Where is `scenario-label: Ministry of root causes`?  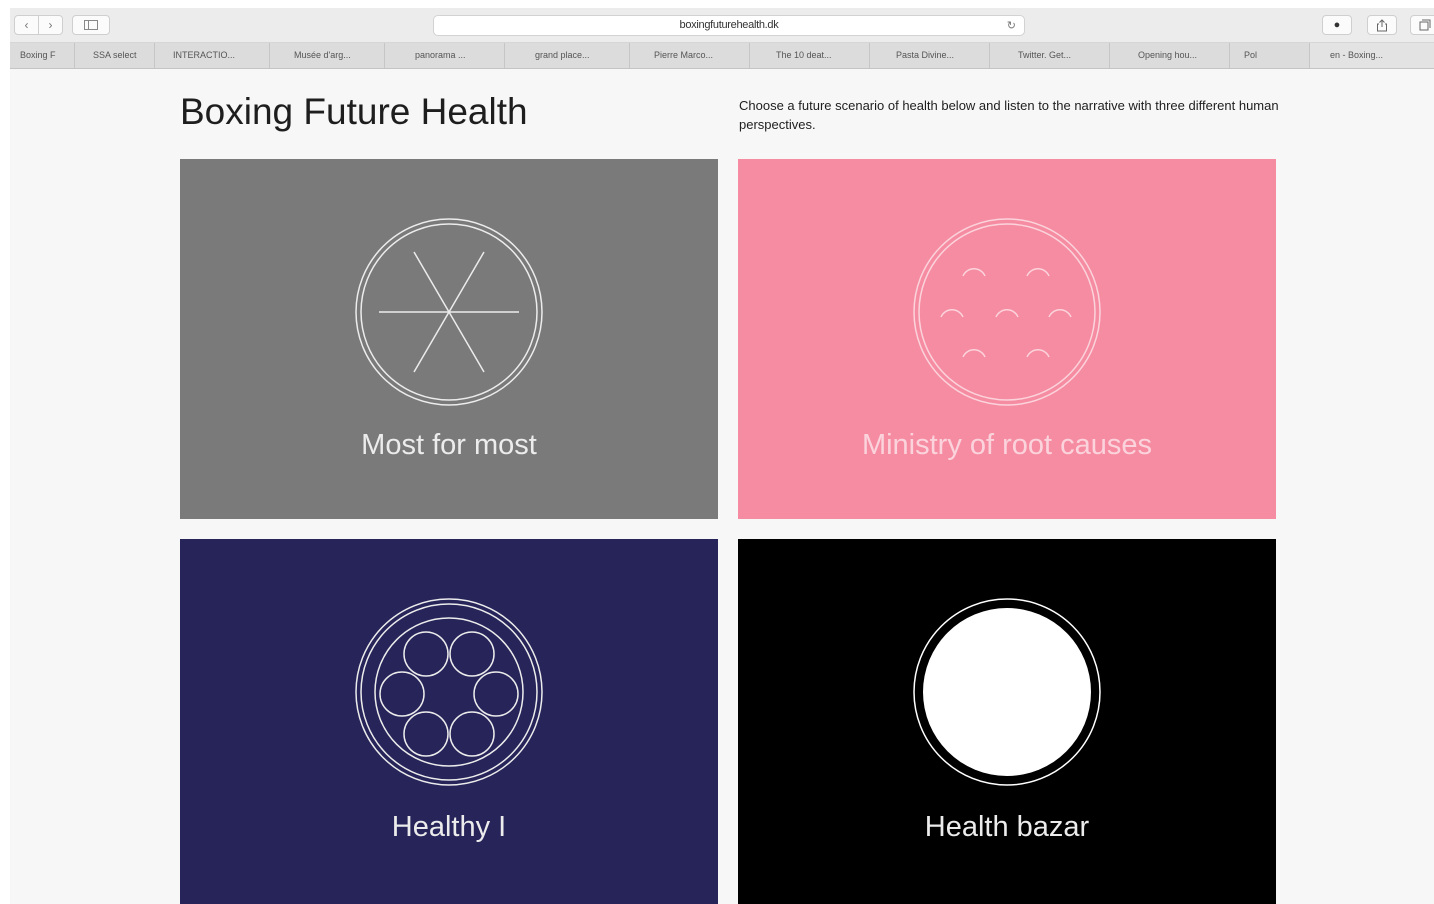 scenario-label: Ministry of root causes is located at coordinates (1007, 445).